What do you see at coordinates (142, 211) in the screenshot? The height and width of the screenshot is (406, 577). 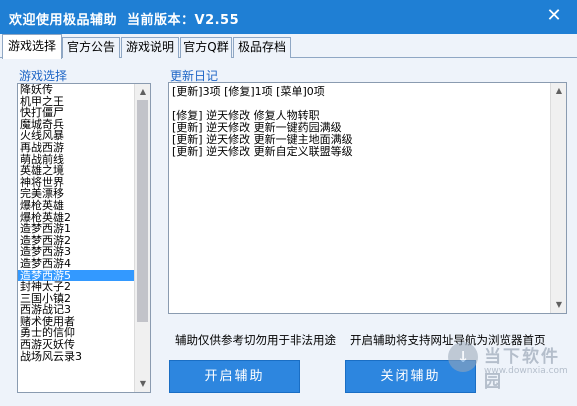 I see `scroll-thumb` at bounding box center [142, 211].